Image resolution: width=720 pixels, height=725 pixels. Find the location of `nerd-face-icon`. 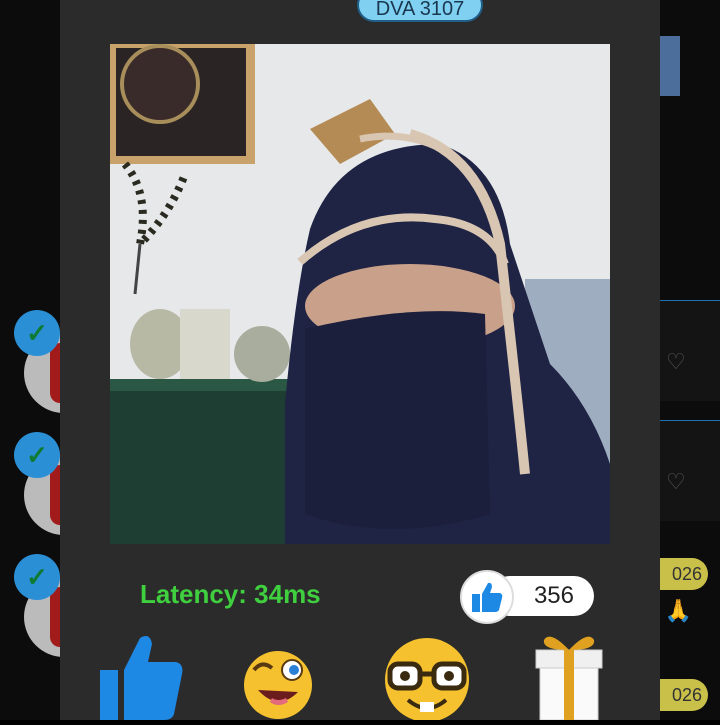

nerd-face-icon is located at coordinates (427, 680).